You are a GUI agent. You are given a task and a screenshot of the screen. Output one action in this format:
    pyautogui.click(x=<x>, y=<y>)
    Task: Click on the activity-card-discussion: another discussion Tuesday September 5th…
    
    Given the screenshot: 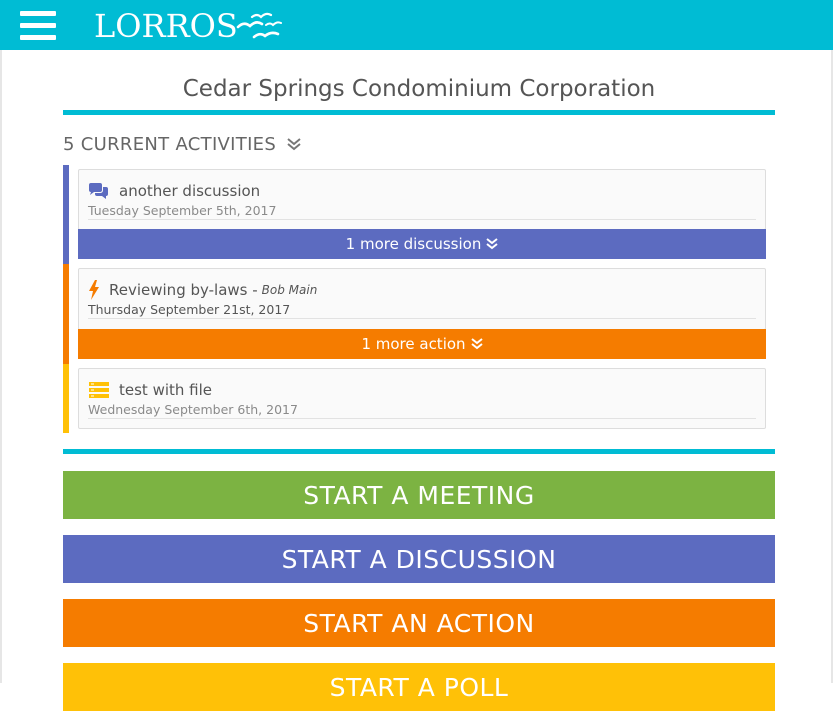 What is the action you would take?
    pyautogui.click(x=422, y=199)
    